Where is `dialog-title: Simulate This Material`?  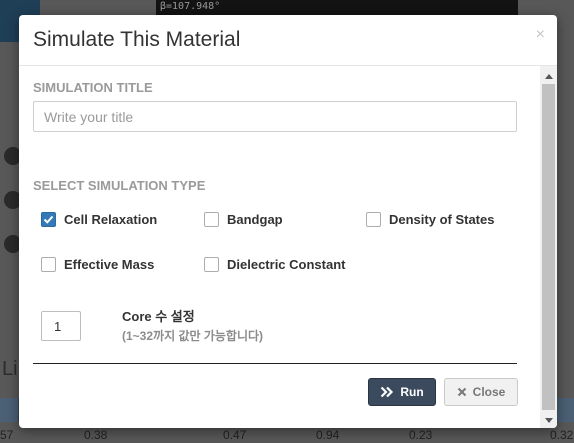
dialog-title: Simulate This Material is located at coordinates (137, 39).